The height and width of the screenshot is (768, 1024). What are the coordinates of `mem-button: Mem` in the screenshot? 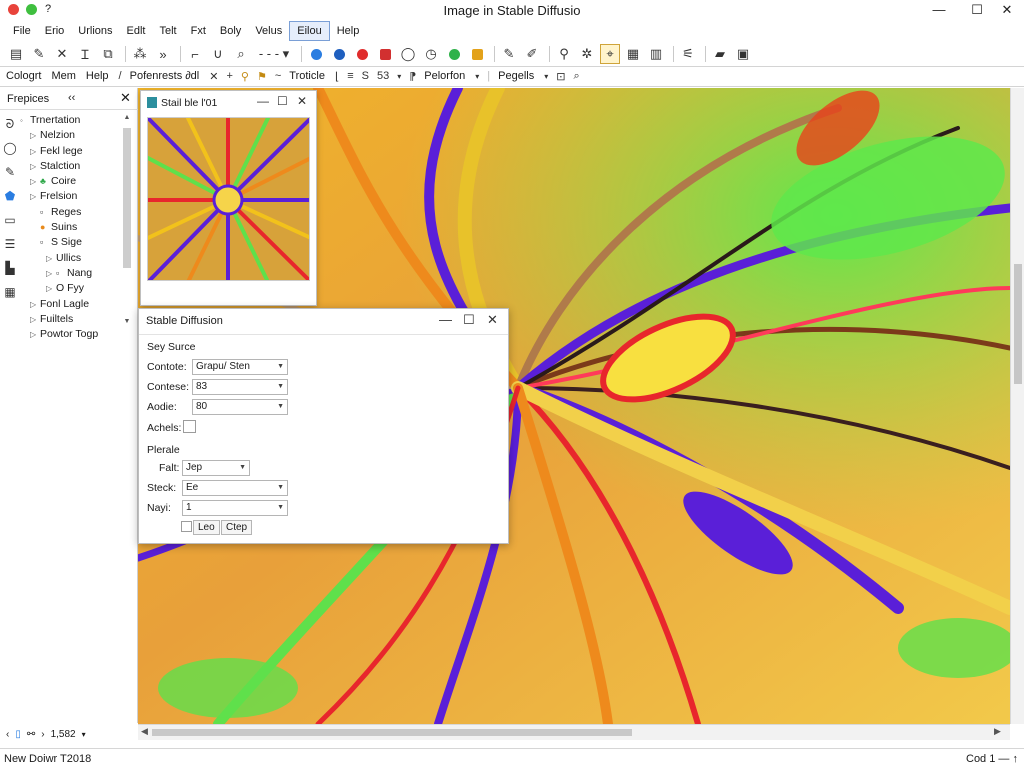 It's located at (63, 76).